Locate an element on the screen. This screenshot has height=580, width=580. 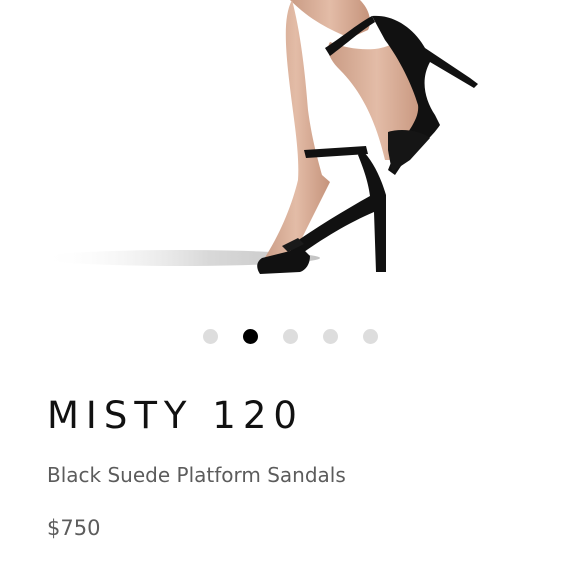
carousel-indicators is located at coordinates (290, 337).